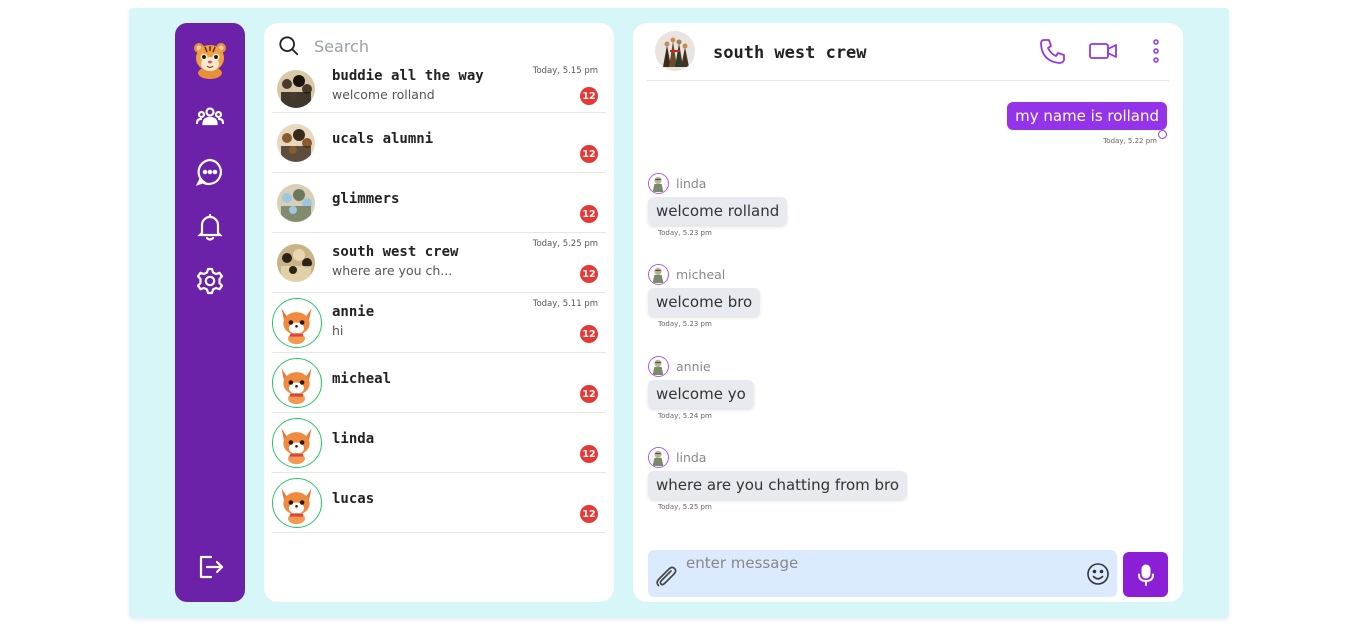 The image size is (1361, 627). Describe the element at coordinates (210, 59) in the screenshot. I see `tiger-avatar-icon` at that location.